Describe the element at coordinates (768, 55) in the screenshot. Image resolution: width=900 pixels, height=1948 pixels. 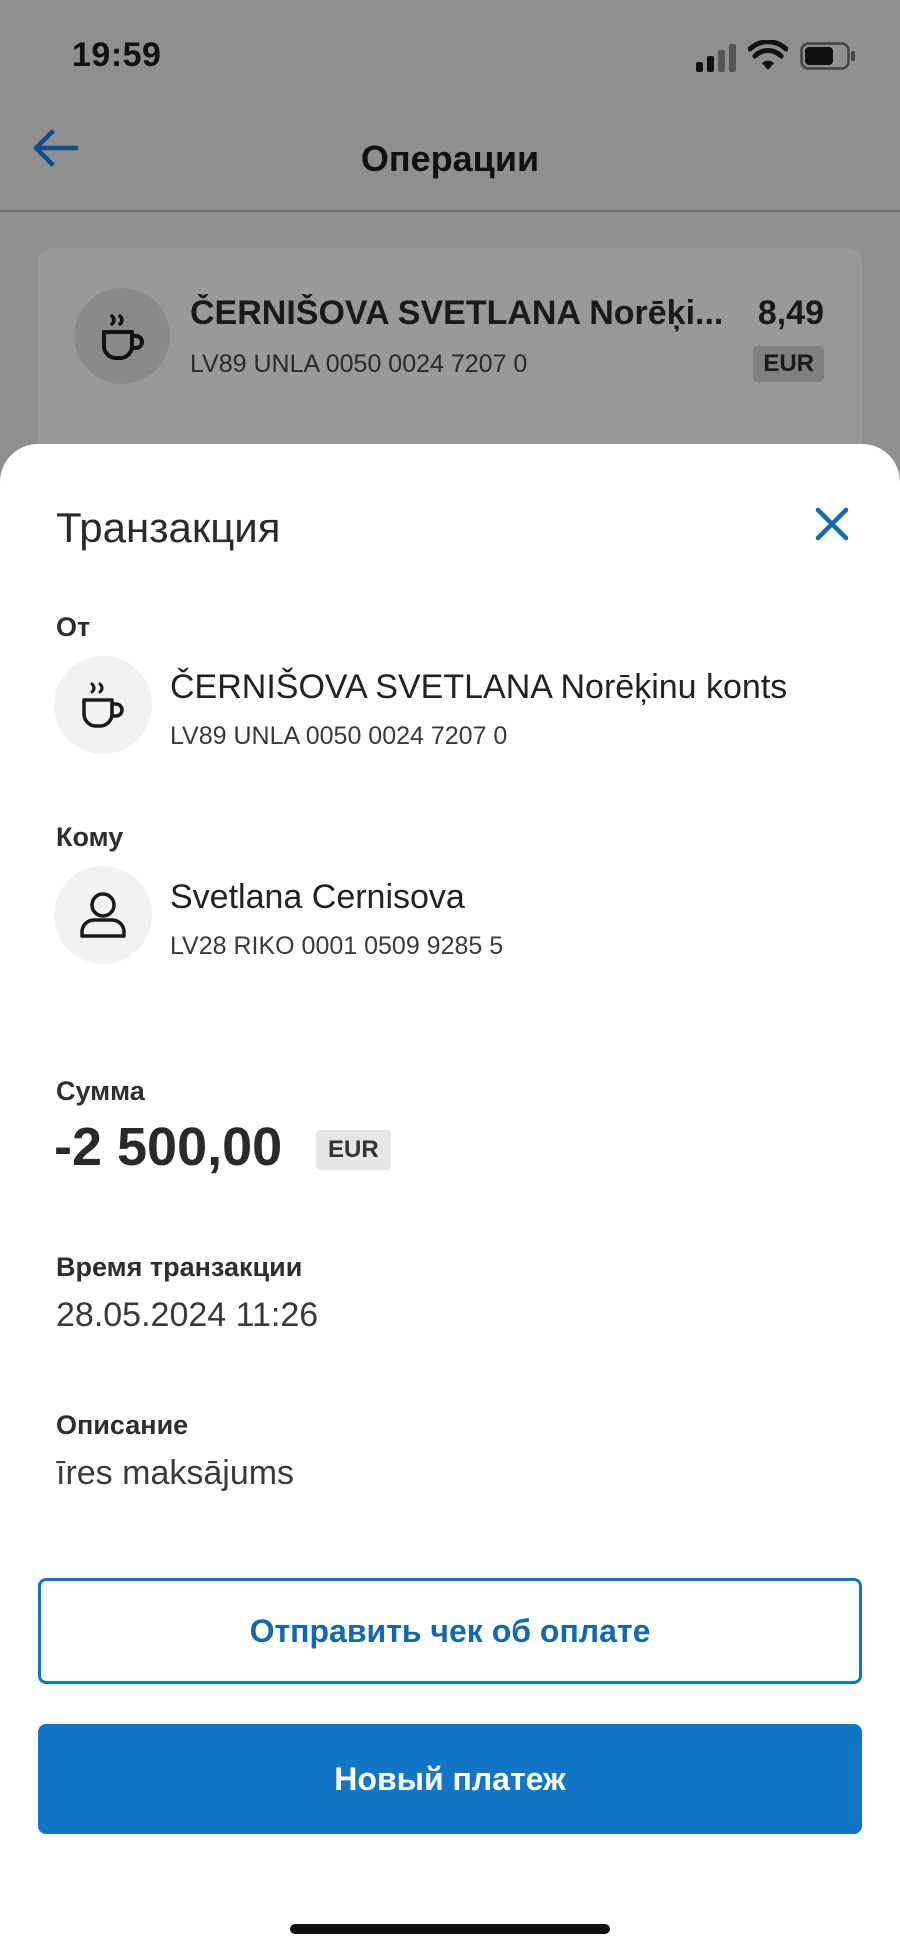
I see `wifi-icon` at that location.